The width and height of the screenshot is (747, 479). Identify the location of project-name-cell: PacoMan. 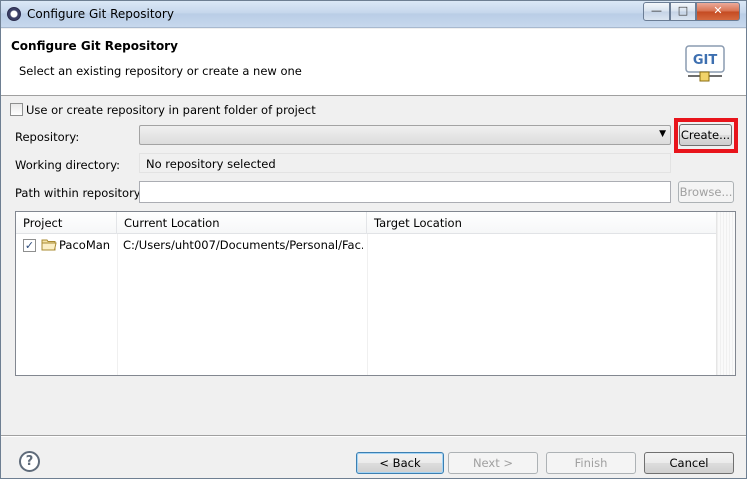
(85, 245).